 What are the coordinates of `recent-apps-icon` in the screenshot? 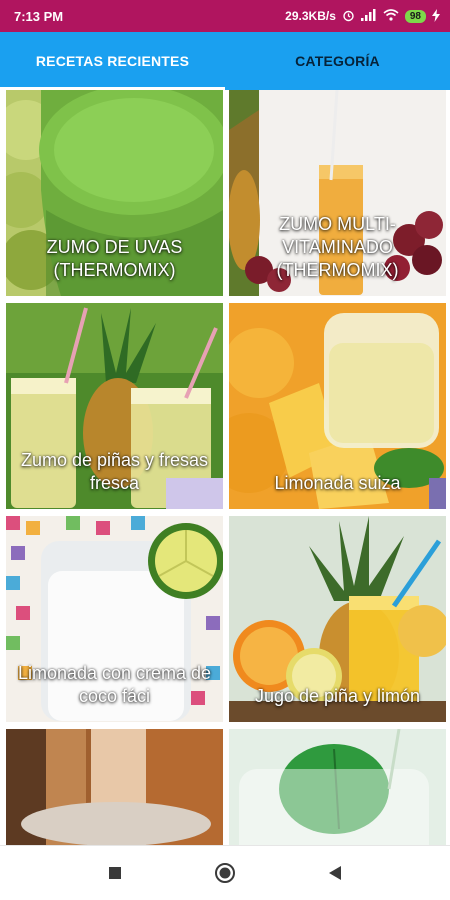 It's located at (115, 873).